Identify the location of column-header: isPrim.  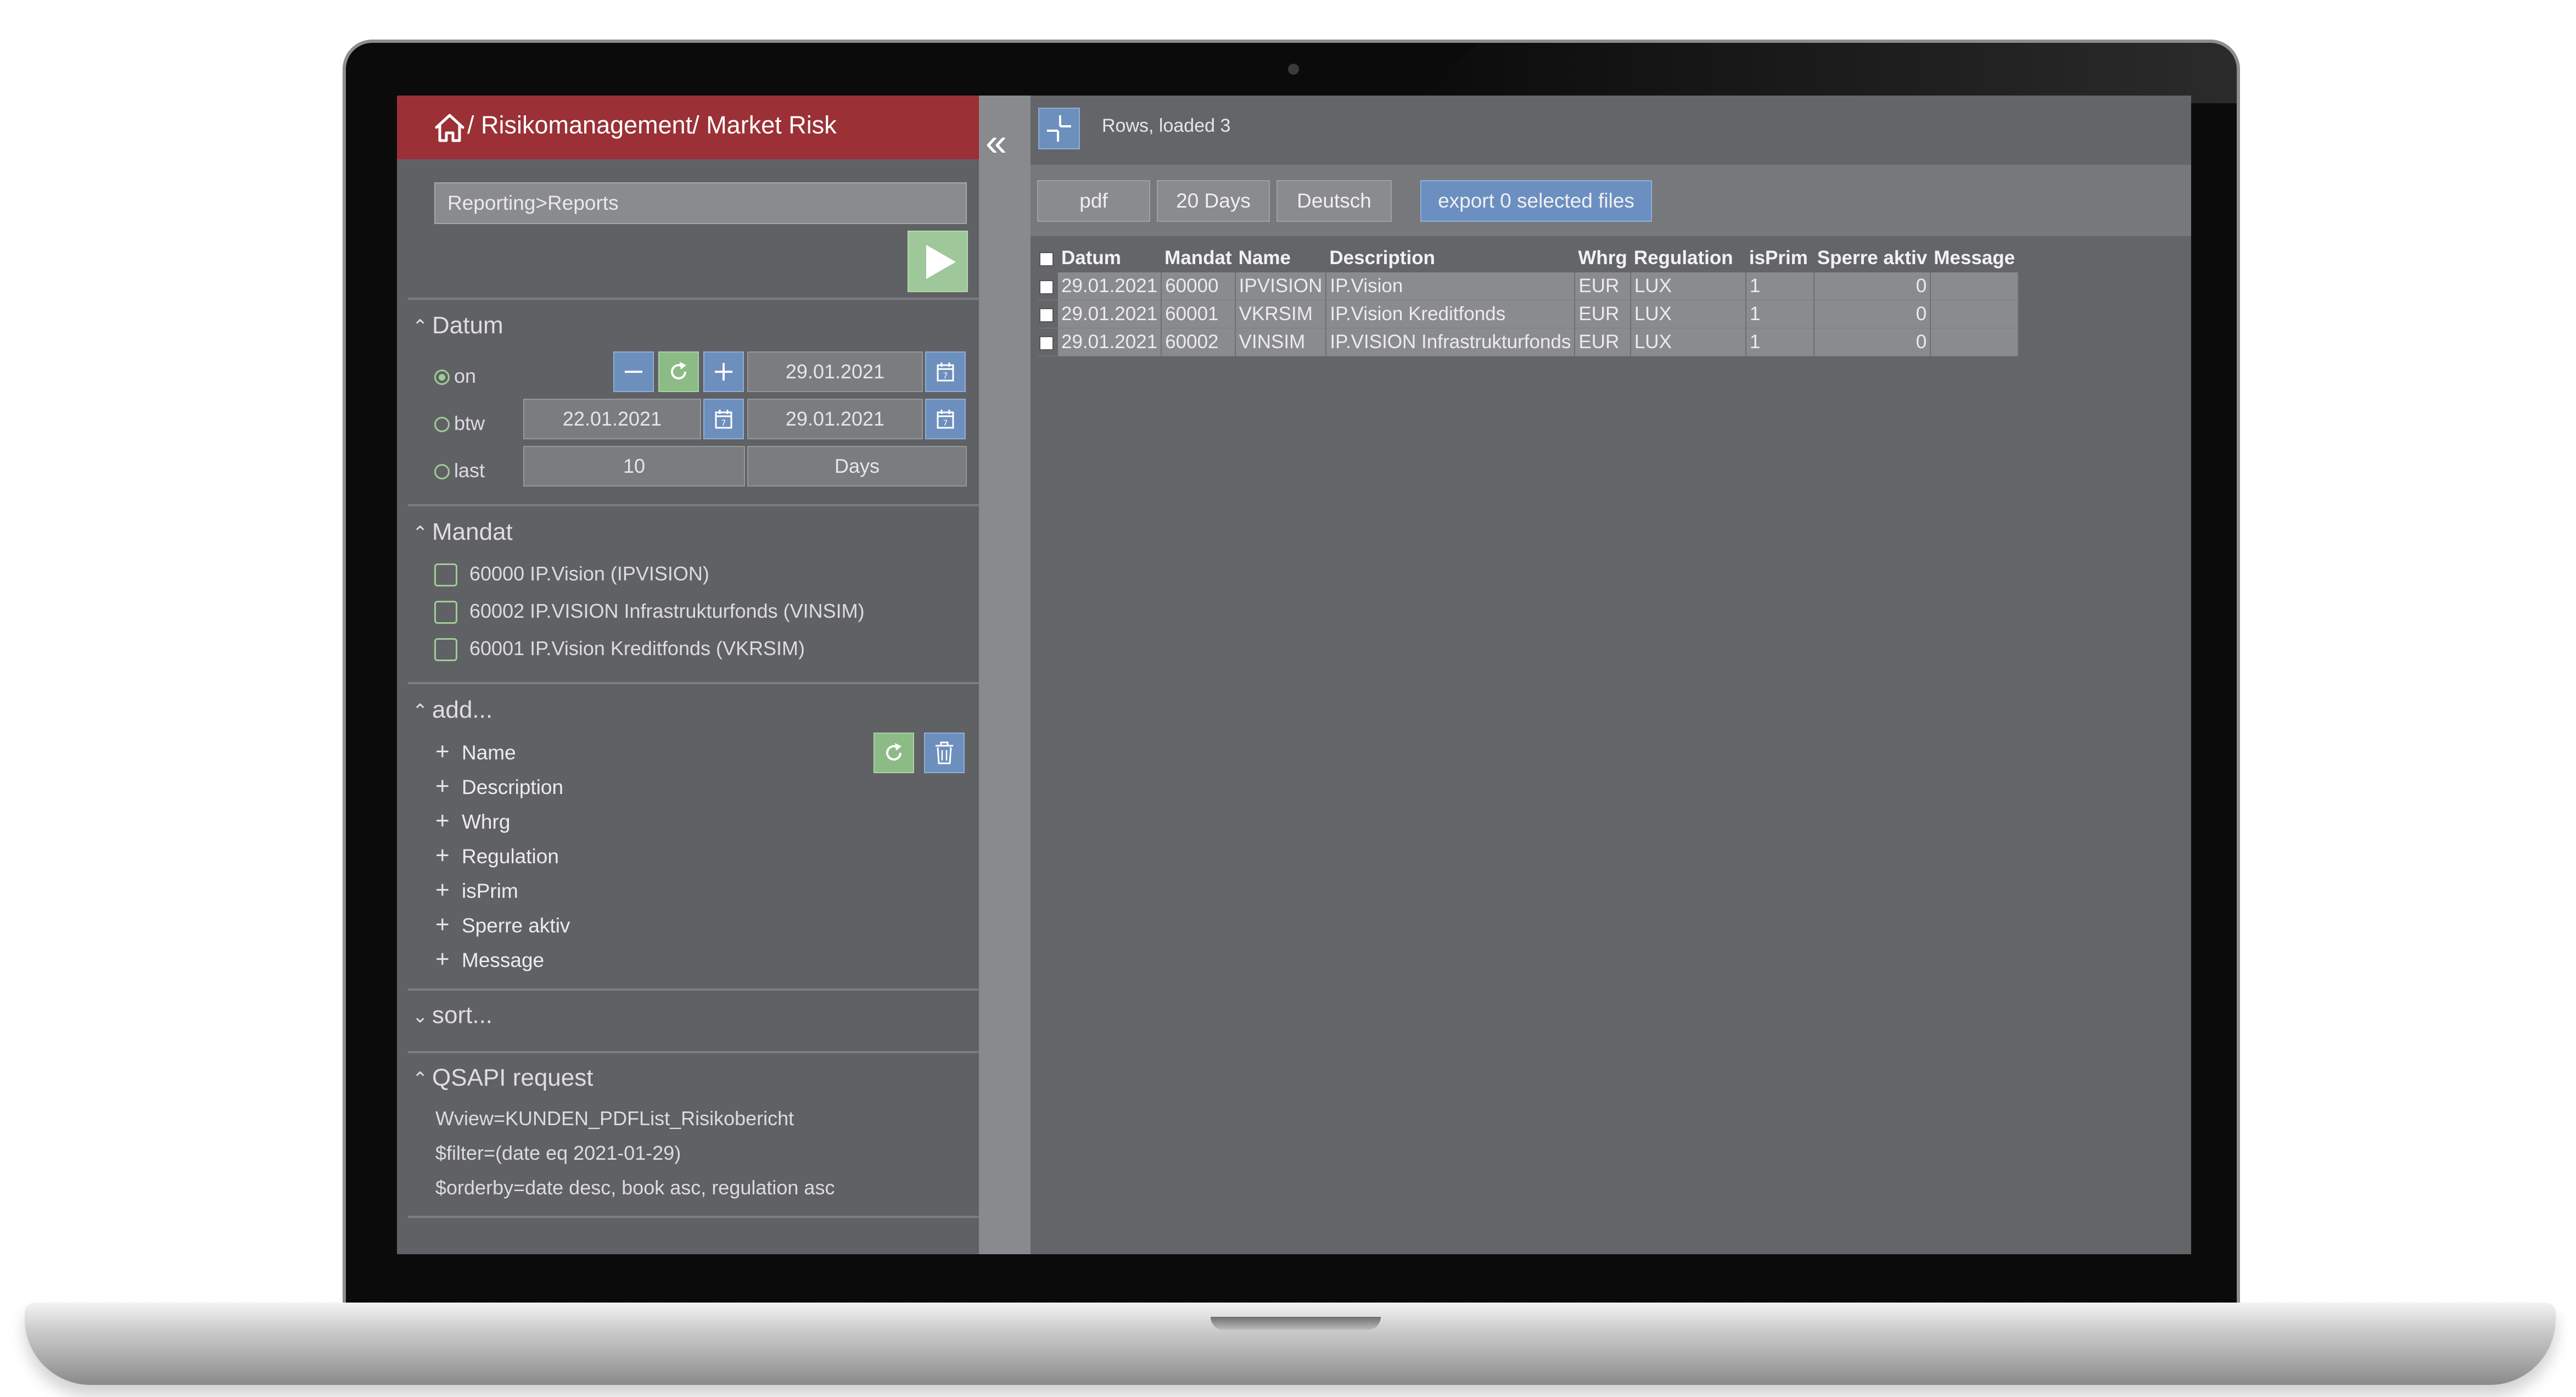
(1780, 258).